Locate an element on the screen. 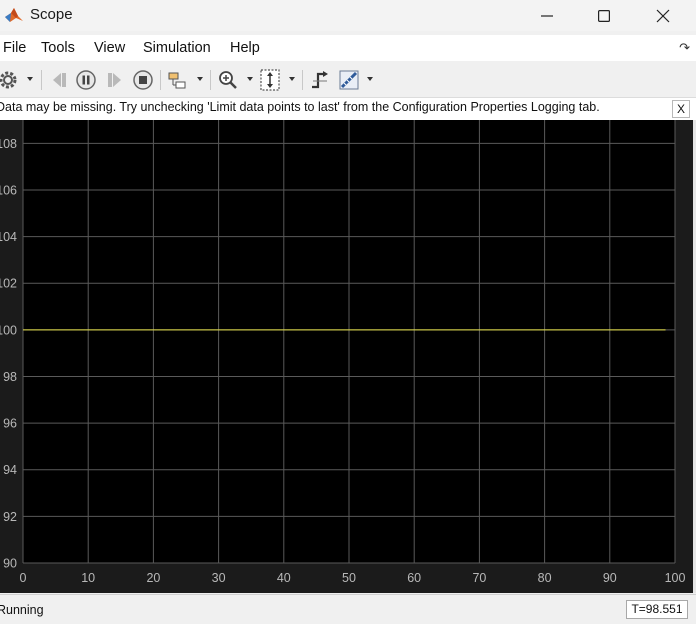  x-tick-label: 70 is located at coordinates (479, 578).